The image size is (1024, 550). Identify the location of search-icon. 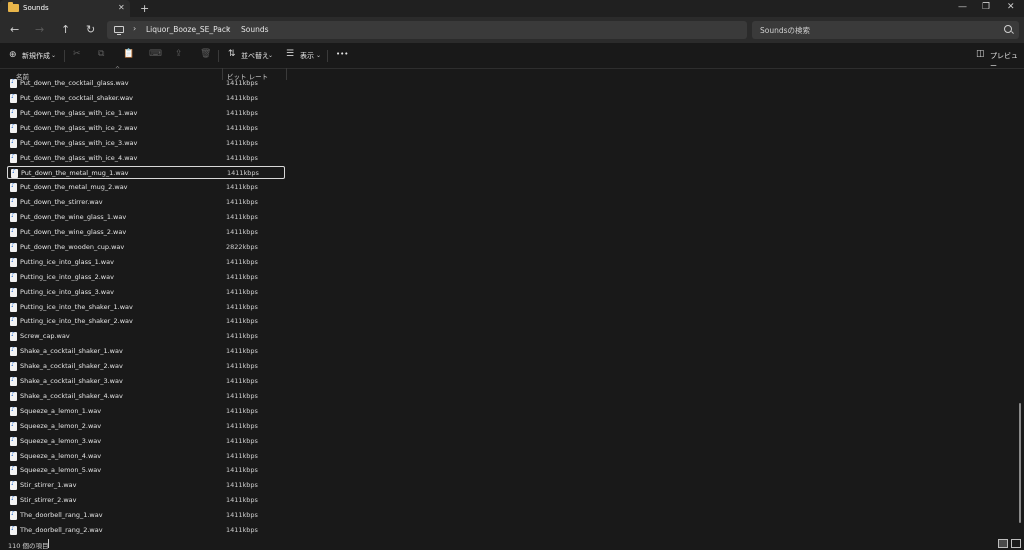
(1008, 29).